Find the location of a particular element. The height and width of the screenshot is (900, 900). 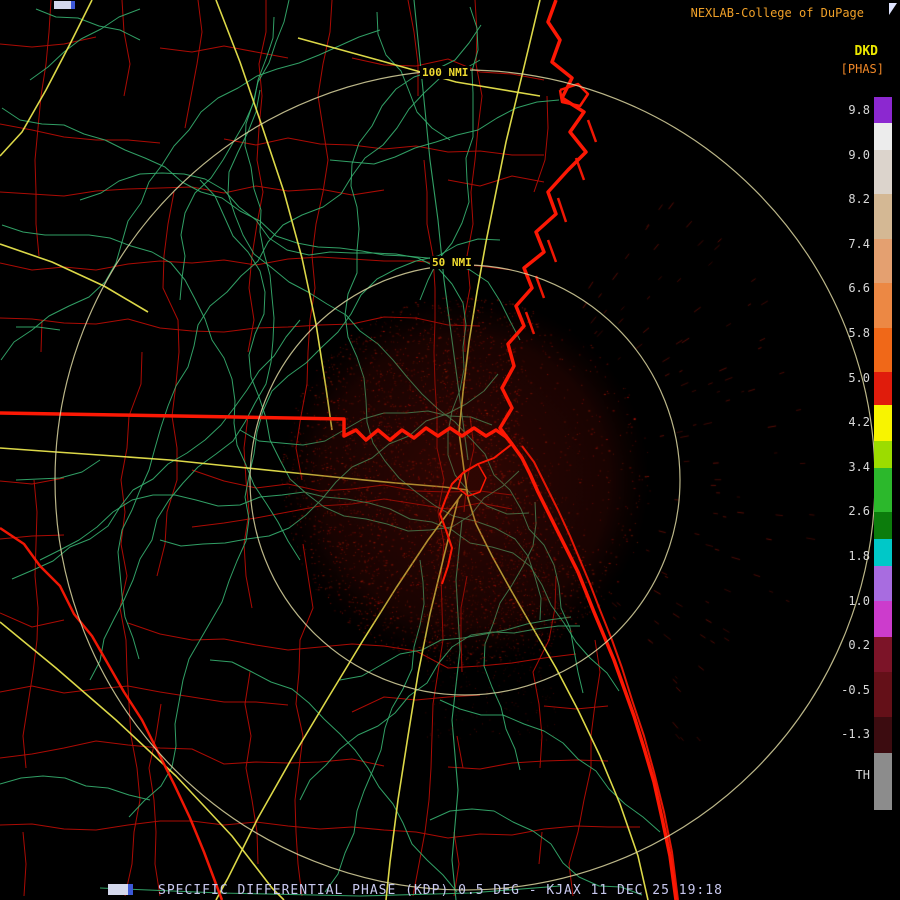

range-ring-label-100nmi: 100 NMI is located at coordinates (445, 72).